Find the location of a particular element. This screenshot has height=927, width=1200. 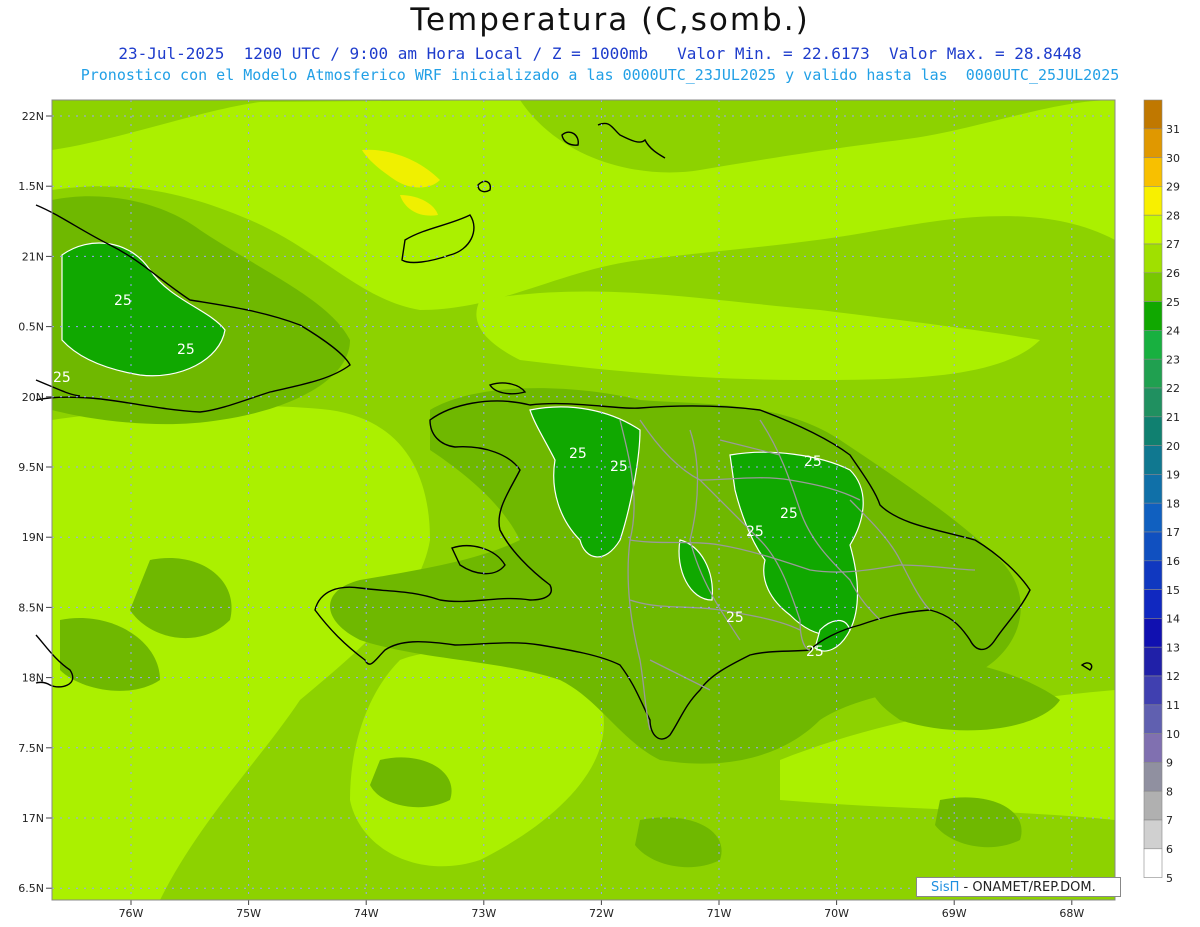

legend-label: 15 is located at coordinates (1173, 590).